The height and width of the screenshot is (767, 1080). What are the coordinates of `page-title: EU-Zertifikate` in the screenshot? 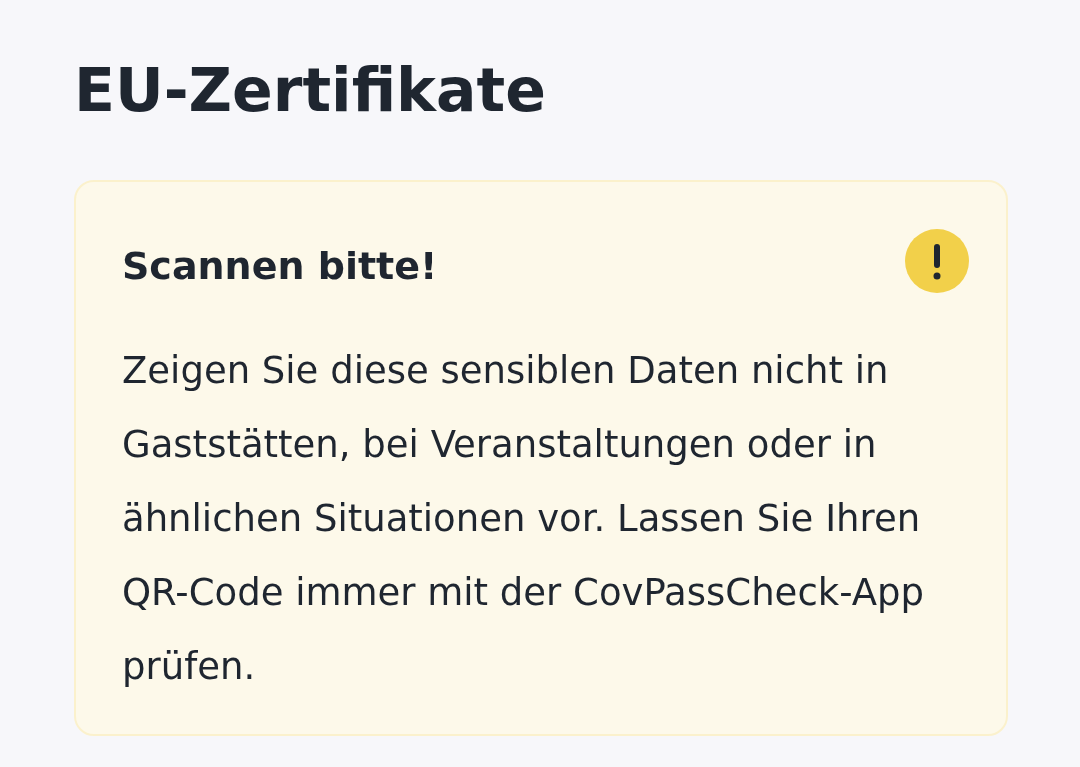 It's located at (310, 90).